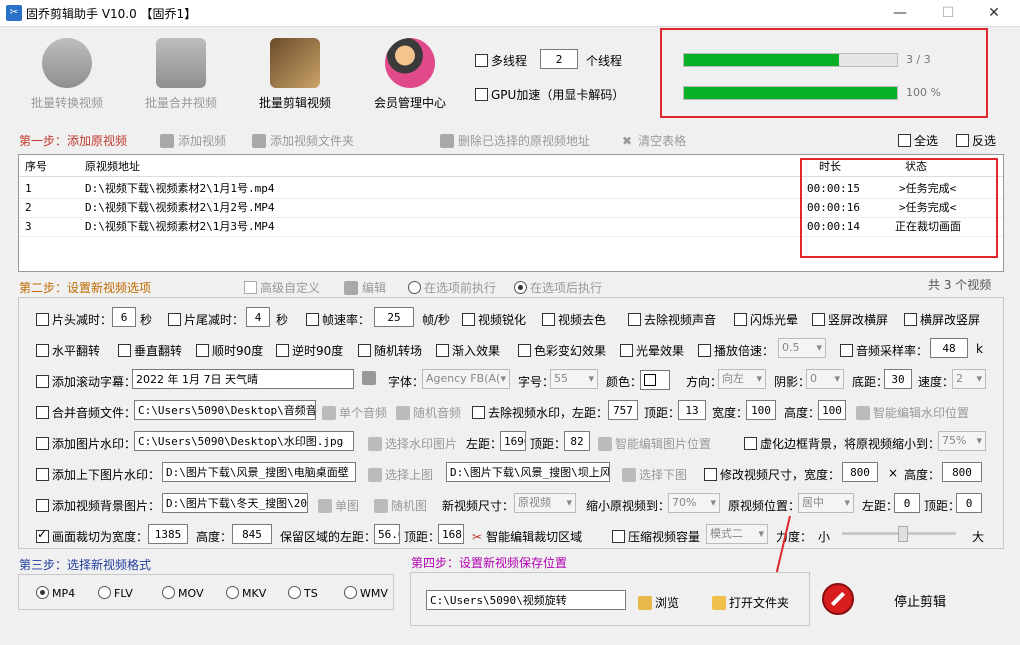 The height and width of the screenshot is (645, 1020). What do you see at coordinates (365, 287) in the screenshot?
I see `edit-button: 编辑` at bounding box center [365, 287].